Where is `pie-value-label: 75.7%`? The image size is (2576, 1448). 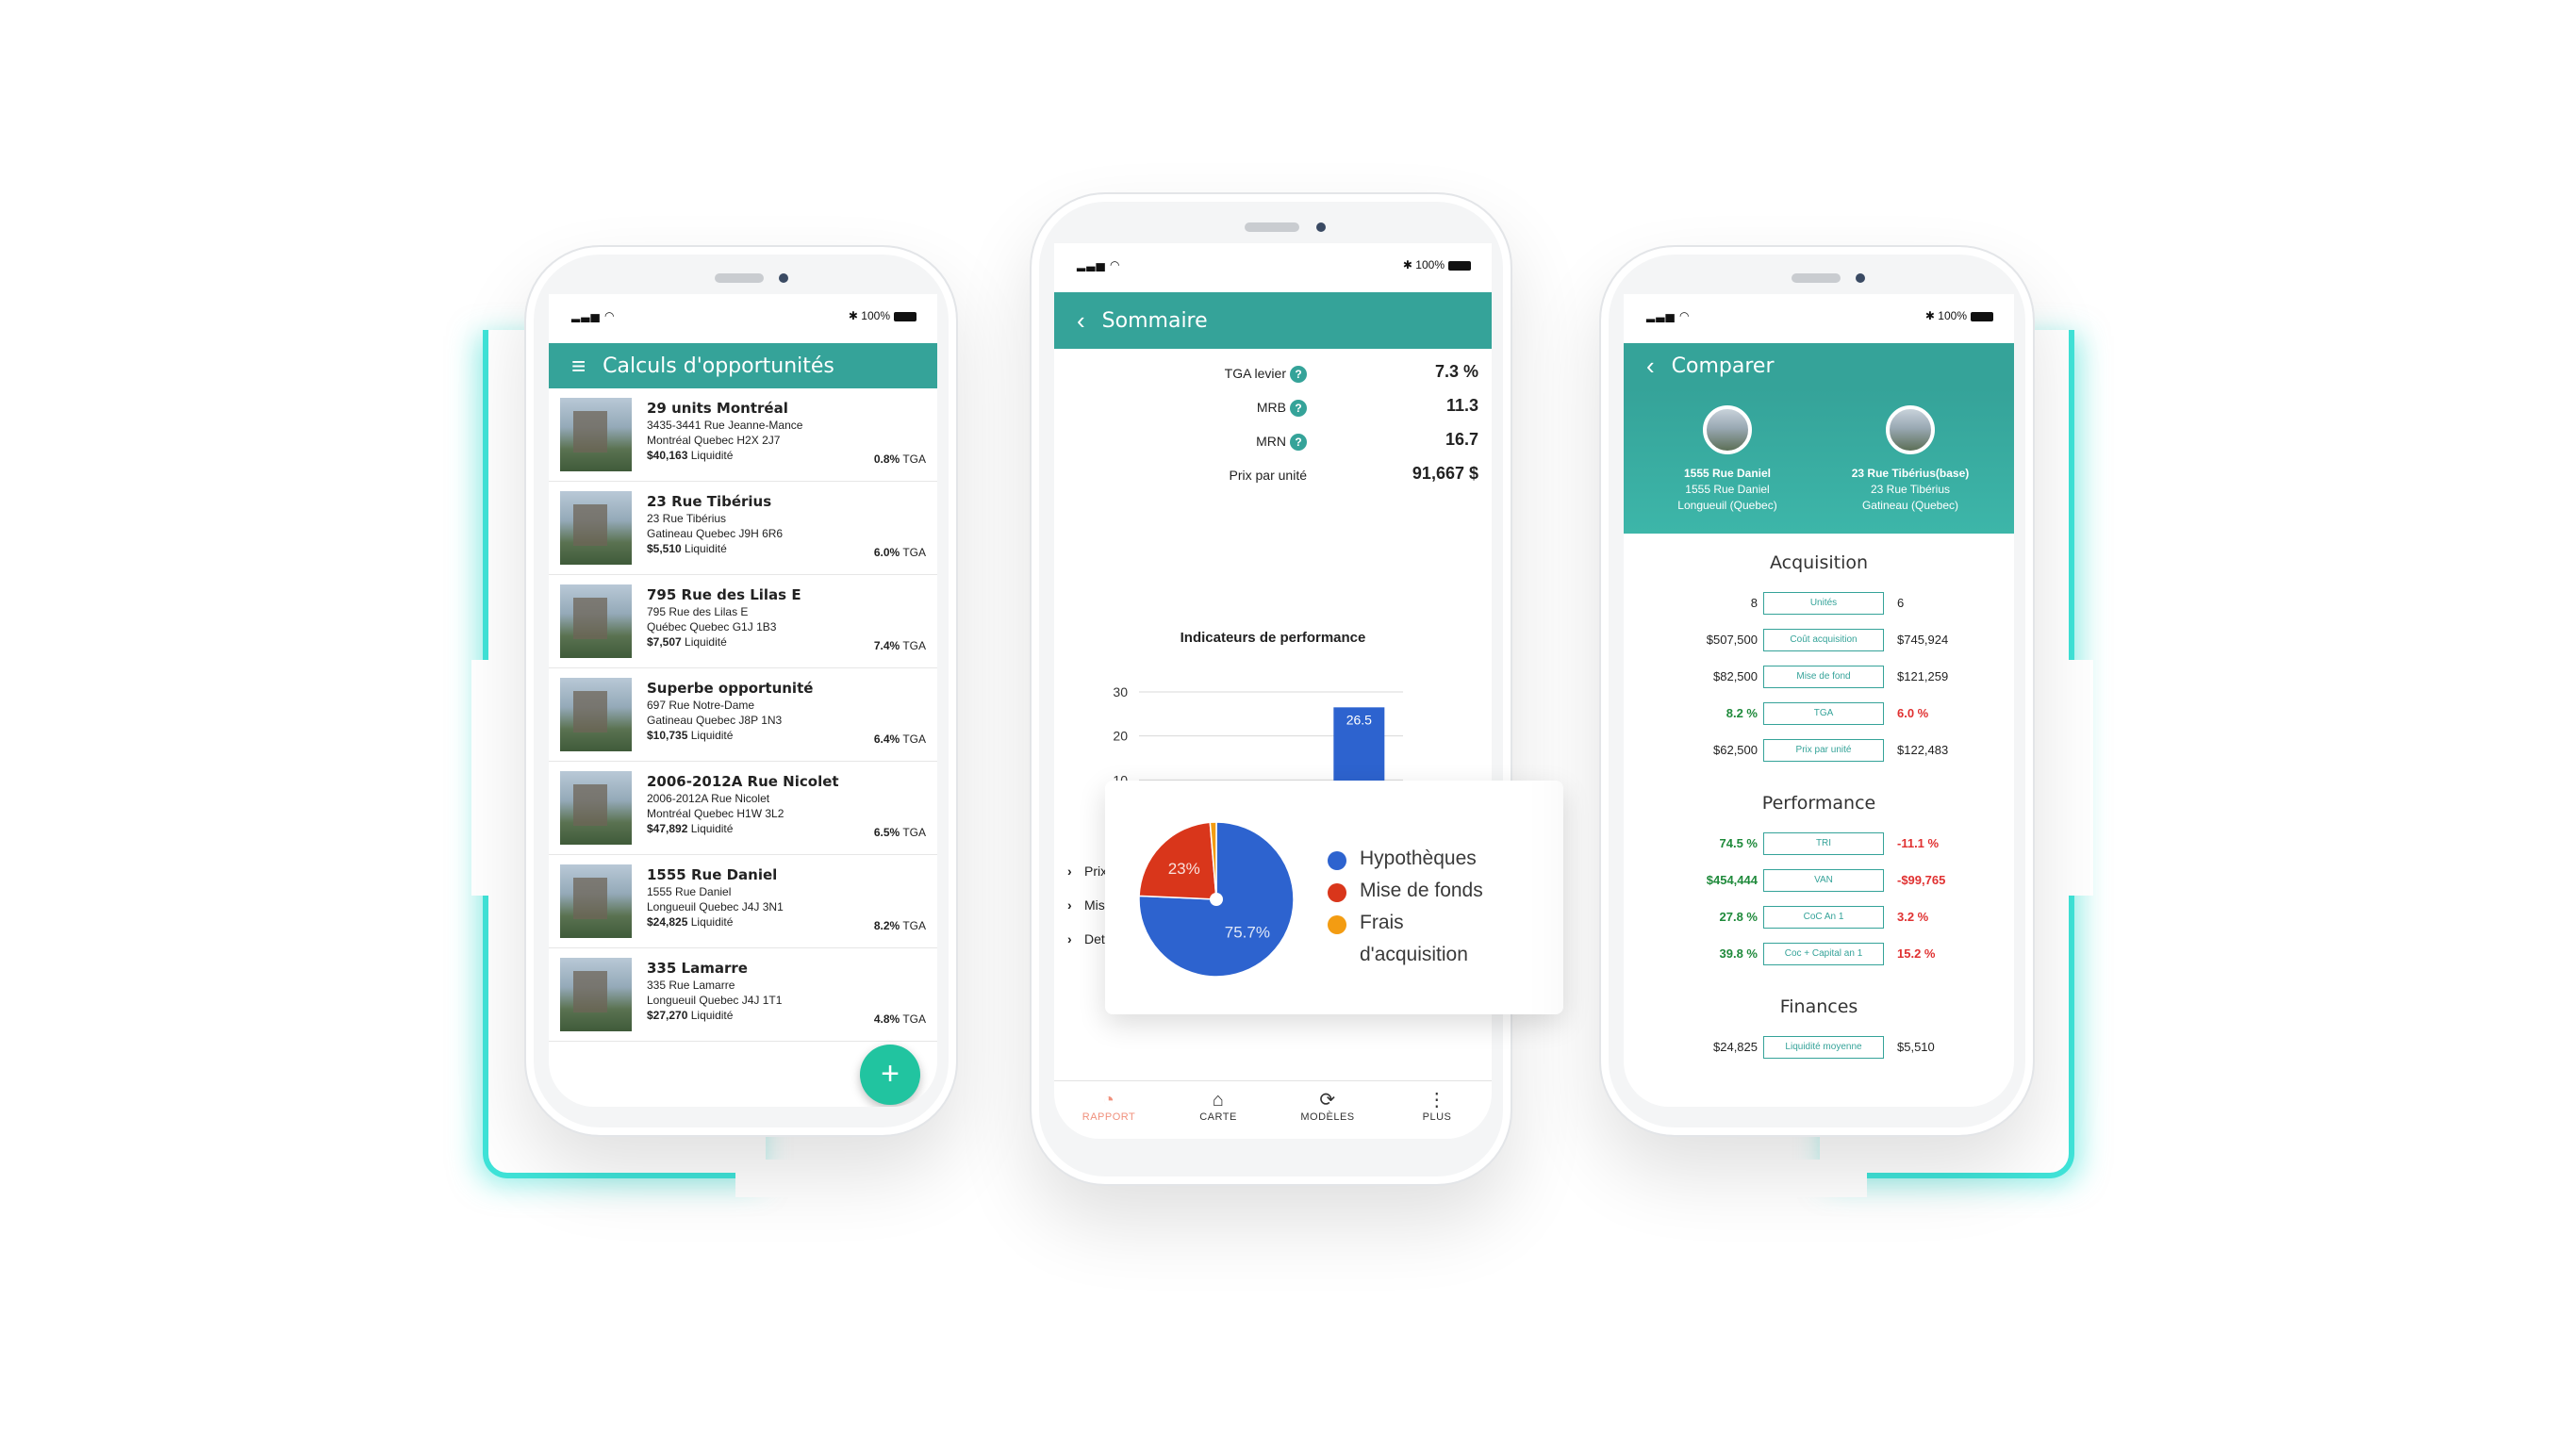
pie-value-label: 75.7% is located at coordinates (1247, 932).